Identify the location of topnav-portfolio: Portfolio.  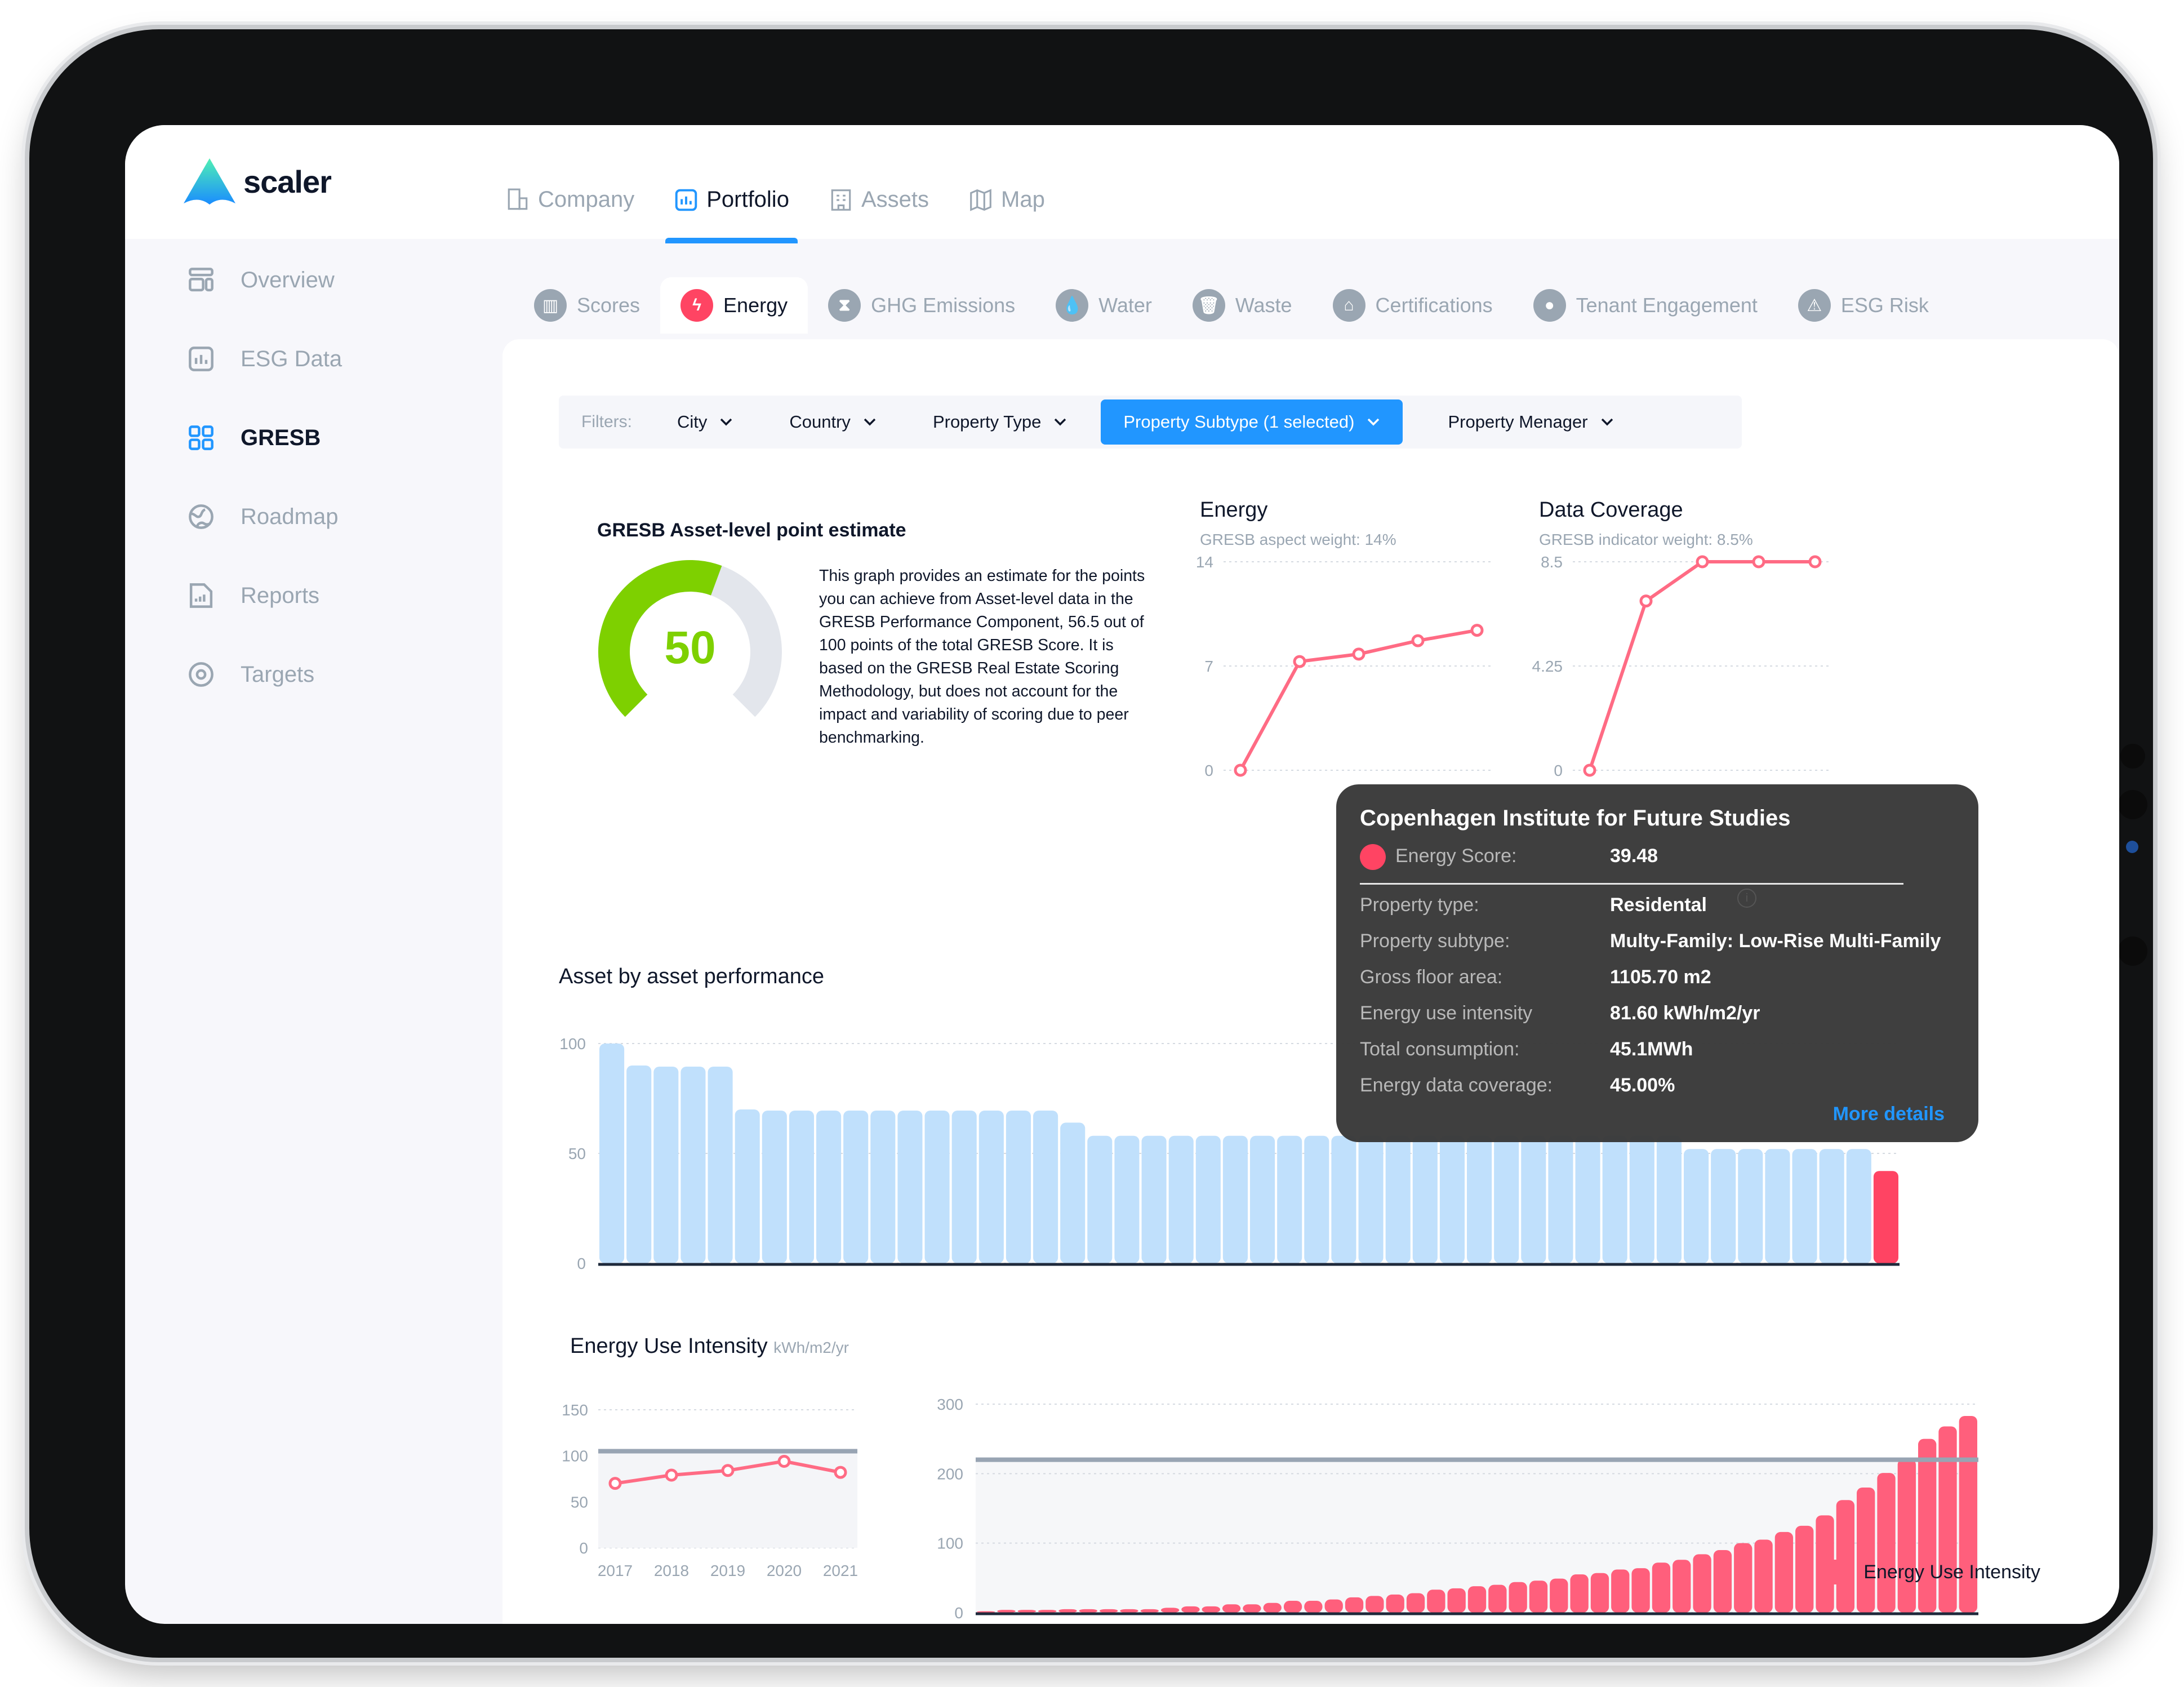
(731, 215).